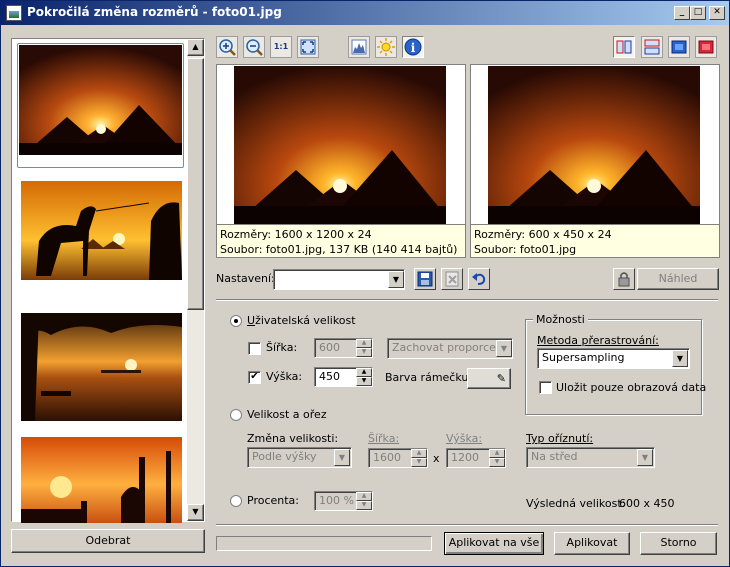 The width and height of the screenshot is (730, 567). I want to click on histogram-button, so click(359, 47).